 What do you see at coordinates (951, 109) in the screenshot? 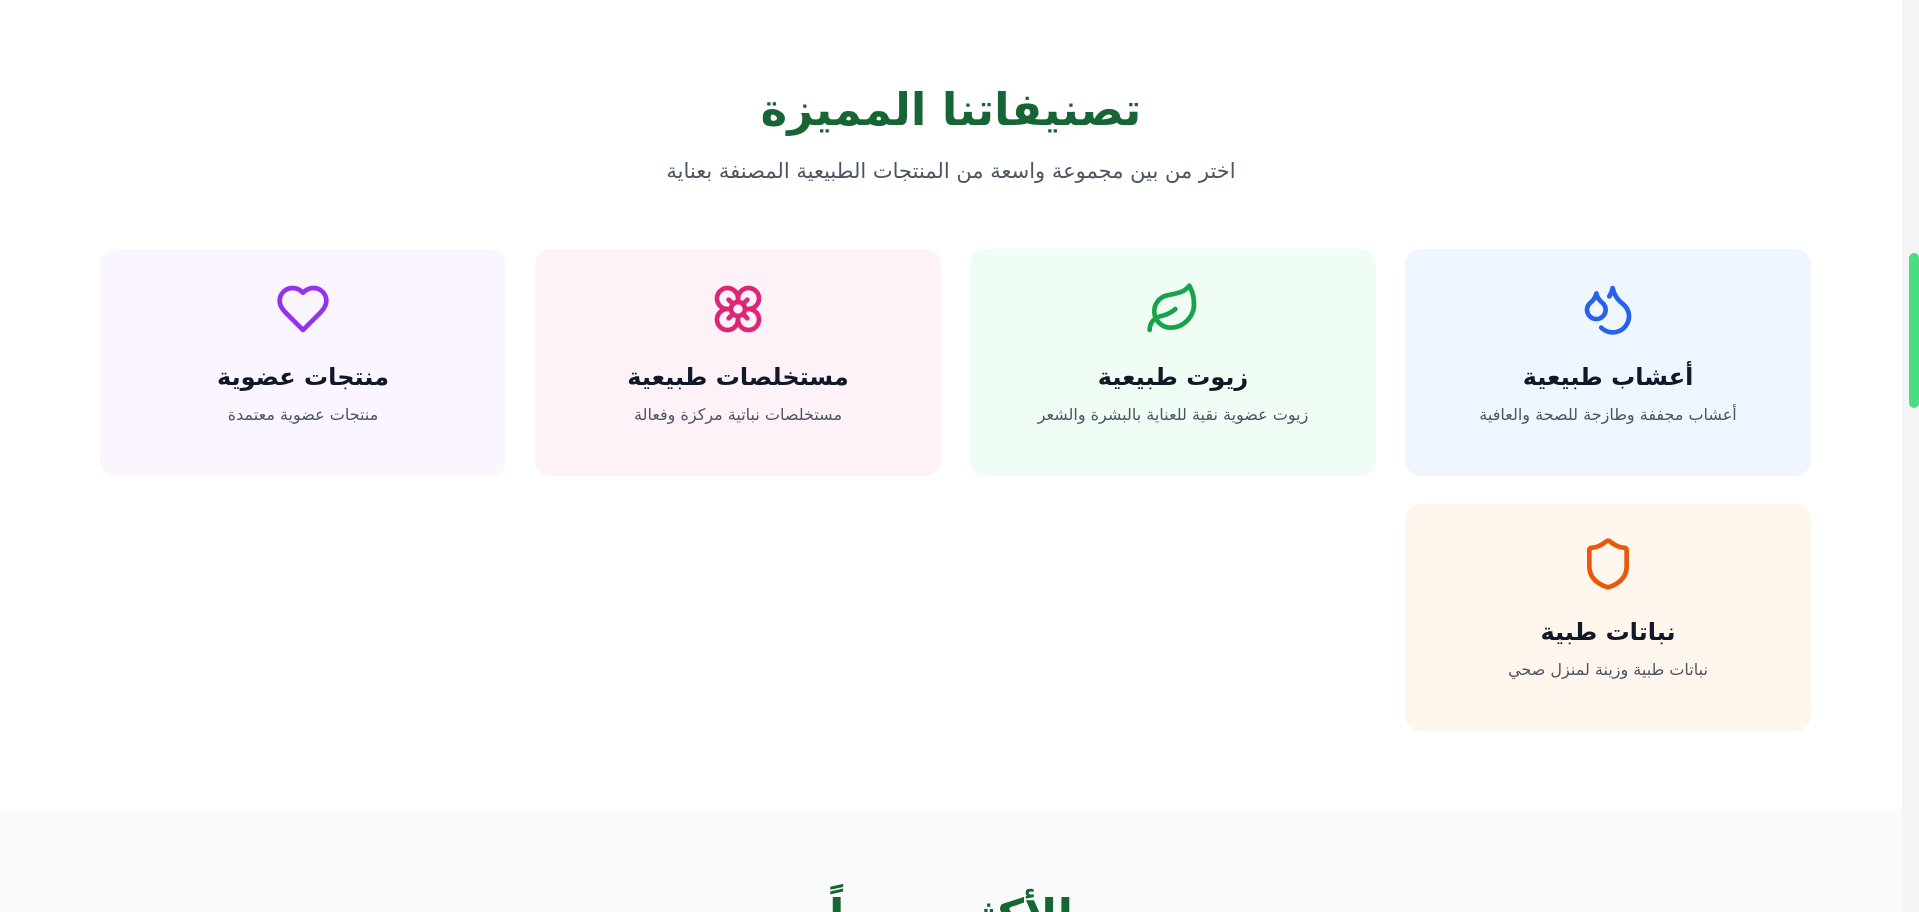
I see `section-title: تصنيفاتنا المميزة` at bounding box center [951, 109].